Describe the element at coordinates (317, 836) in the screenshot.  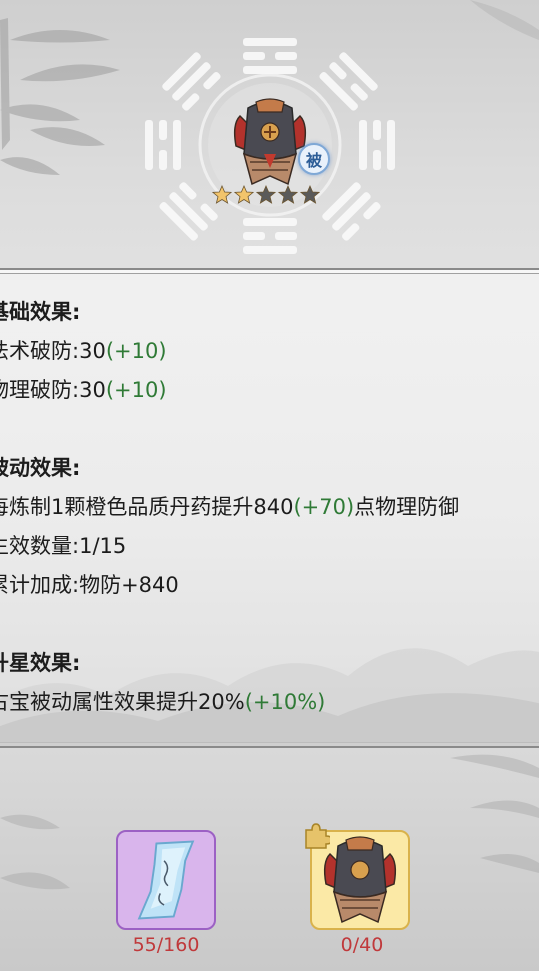
I see `puzzle-piece-icon` at that location.